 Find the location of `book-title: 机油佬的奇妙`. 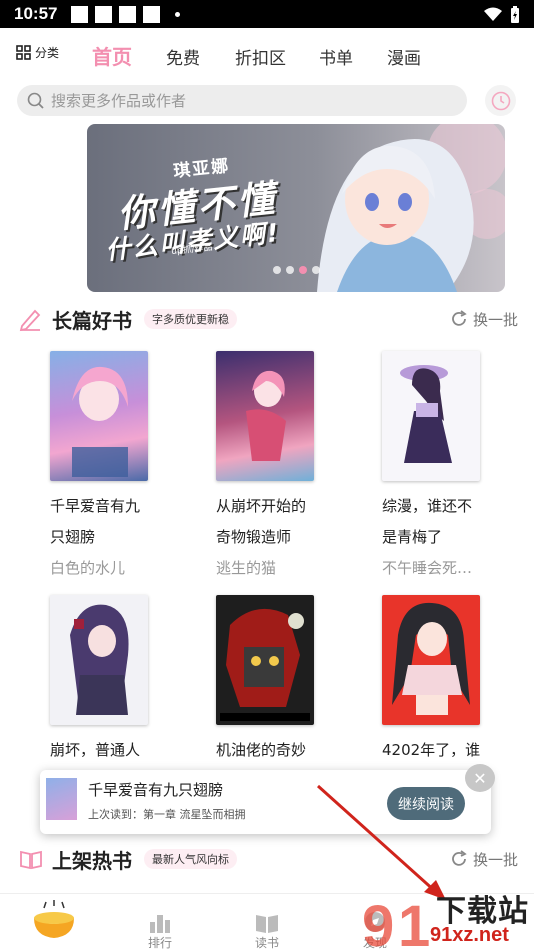

book-title: 机油佬的奇妙 is located at coordinates (261, 750).